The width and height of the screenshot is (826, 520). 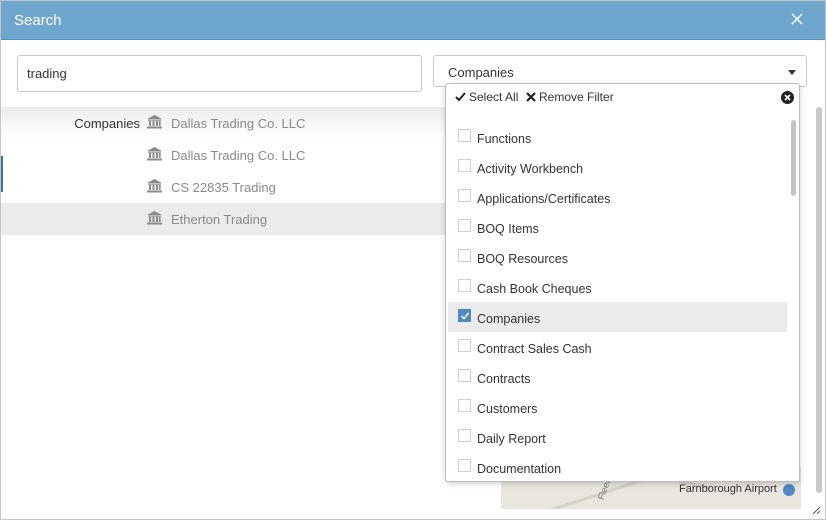 What do you see at coordinates (728, 489) in the screenshot?
I see `map-place-label: Farnborough Airport` at bounding box center [728, 489].